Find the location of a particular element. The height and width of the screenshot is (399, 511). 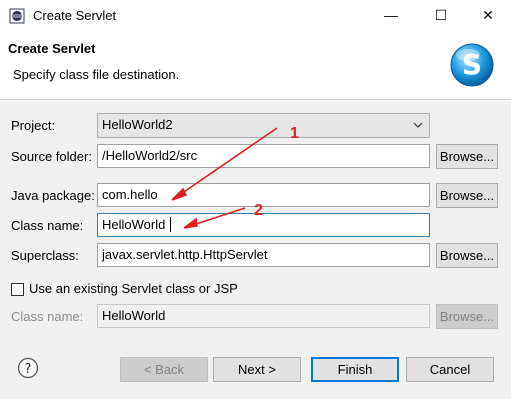

finish-button: Finish is located at coordinates (355, 369).